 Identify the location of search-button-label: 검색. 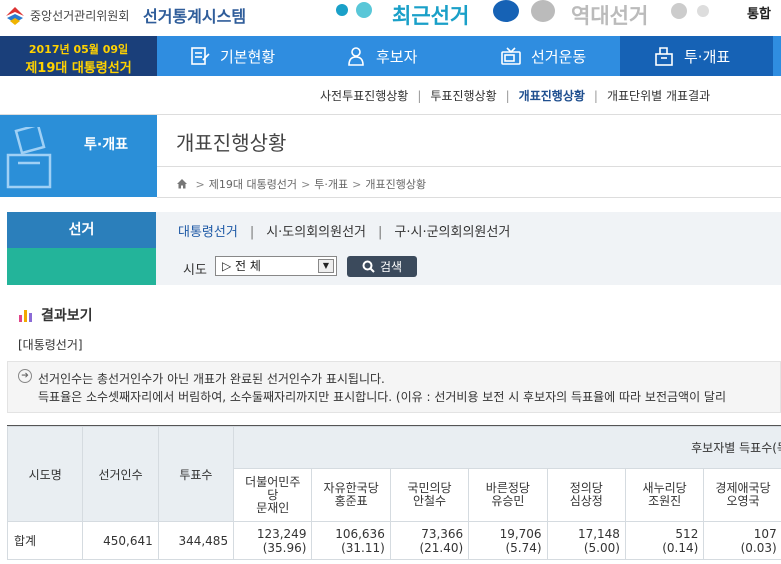
(391, 267).